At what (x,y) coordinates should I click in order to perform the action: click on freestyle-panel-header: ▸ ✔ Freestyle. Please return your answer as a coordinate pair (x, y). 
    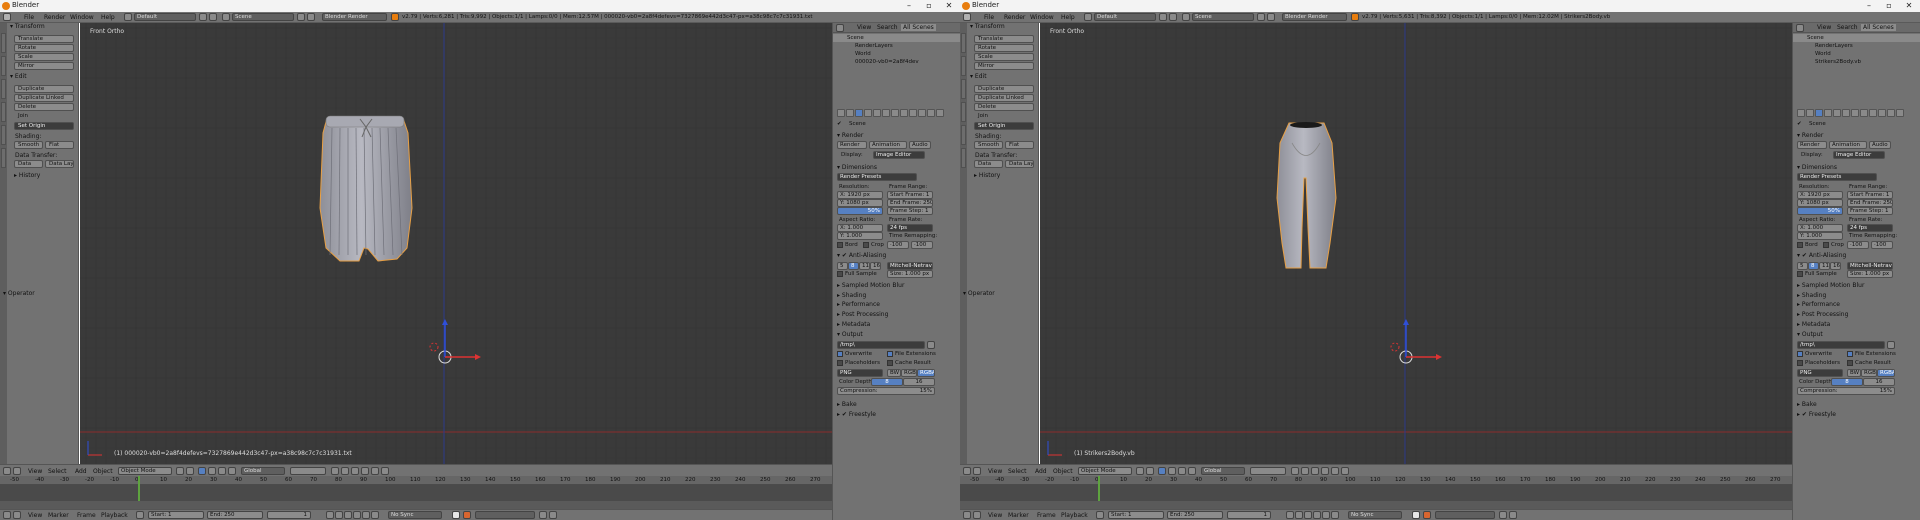
    Looking at the image, I should click on (1816, 414).